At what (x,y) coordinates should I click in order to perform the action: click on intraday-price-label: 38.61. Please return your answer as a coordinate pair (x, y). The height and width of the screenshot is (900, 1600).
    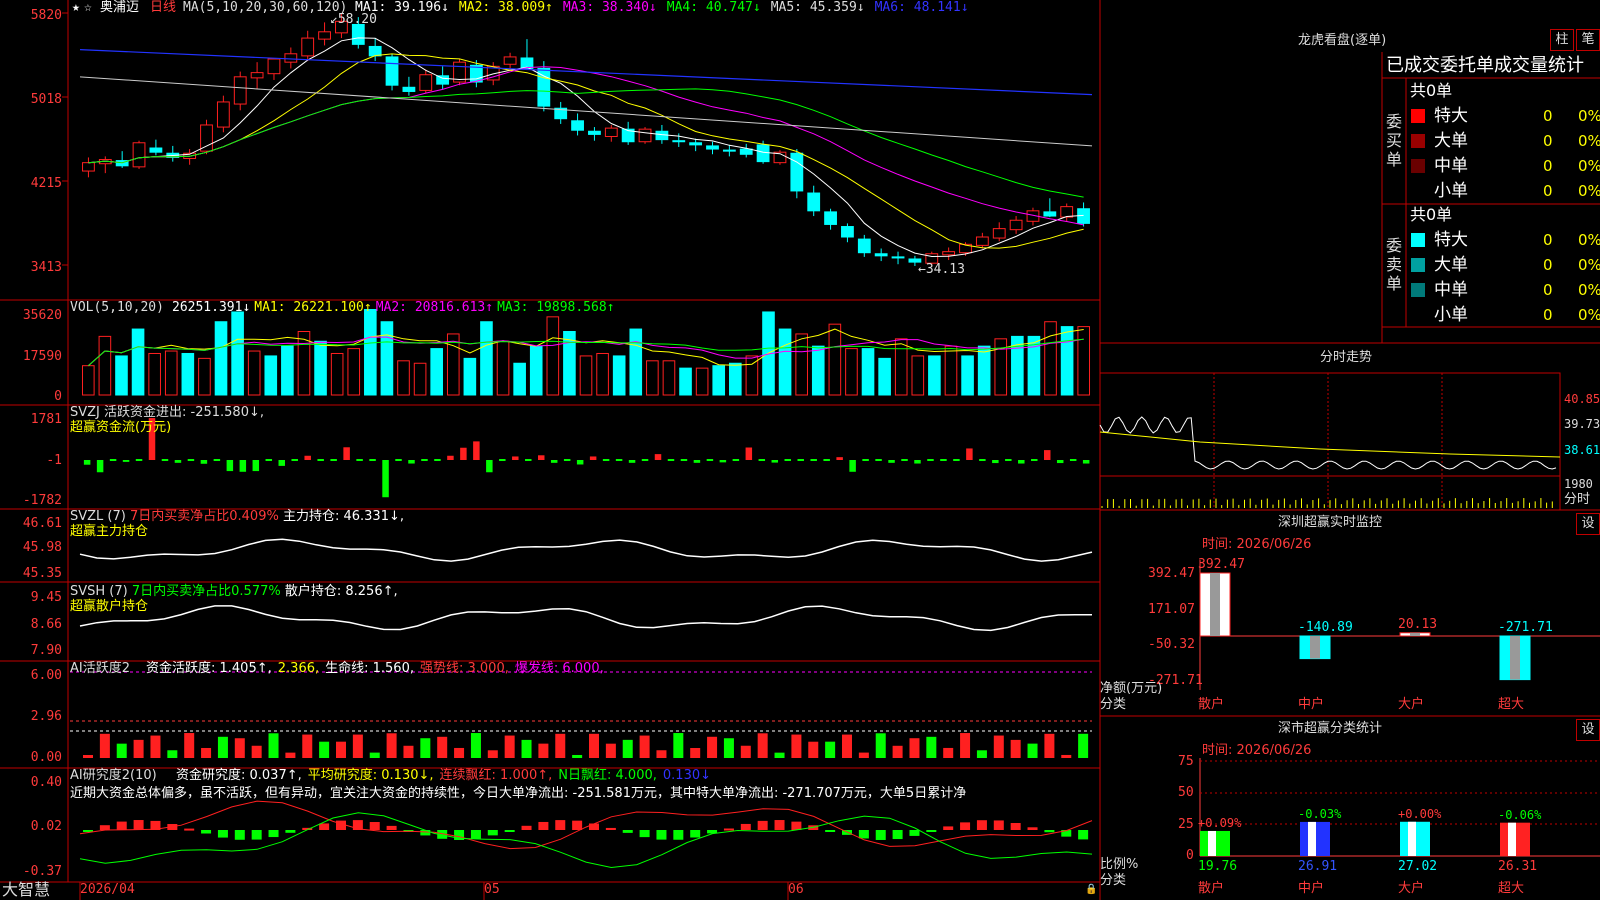
    Looking at the image, I should click on (1582, 450).